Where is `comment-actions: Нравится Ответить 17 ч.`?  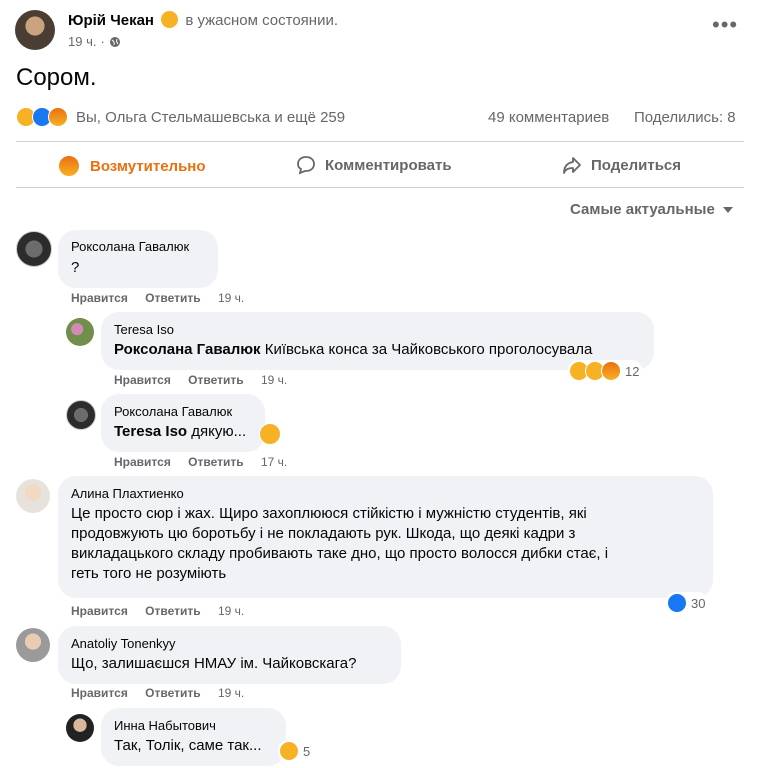
comment-actions: Нравится Ответить 17 ч. is located at coordinates (207, 462).